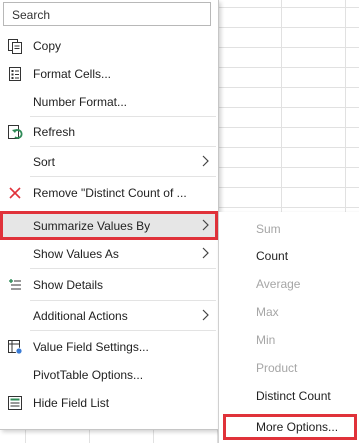 The image size is (359, 443). What do you see at coordinates (92, 226) in the screenshot?
I see `menu-item-label: Summarize Values By` at bounding box center [92, 226].